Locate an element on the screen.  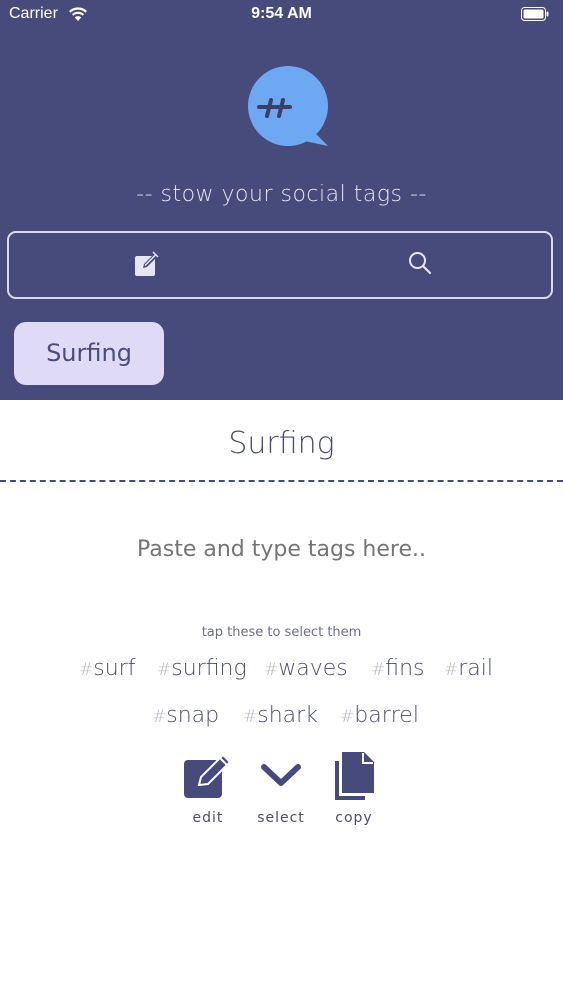
tag-shark: #shark is located at coordinates (280, 715).